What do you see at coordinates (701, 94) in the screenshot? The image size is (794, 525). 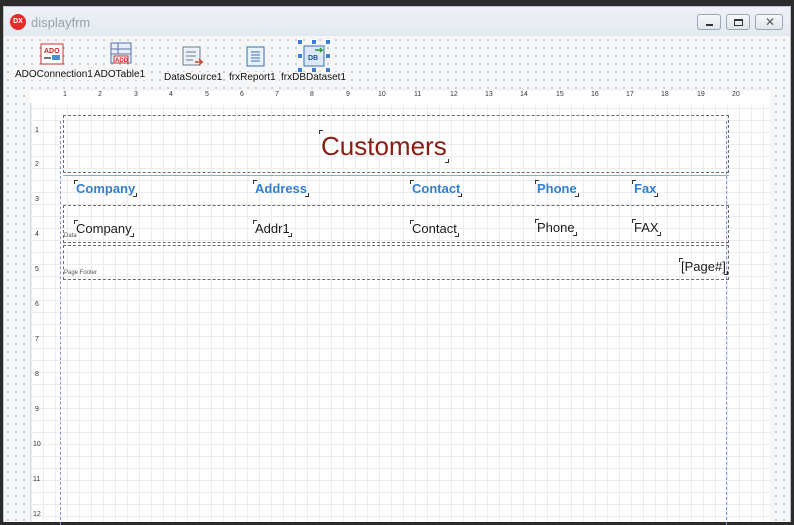 I see `ruler-mark: 19` at bounding box center [701, 94].